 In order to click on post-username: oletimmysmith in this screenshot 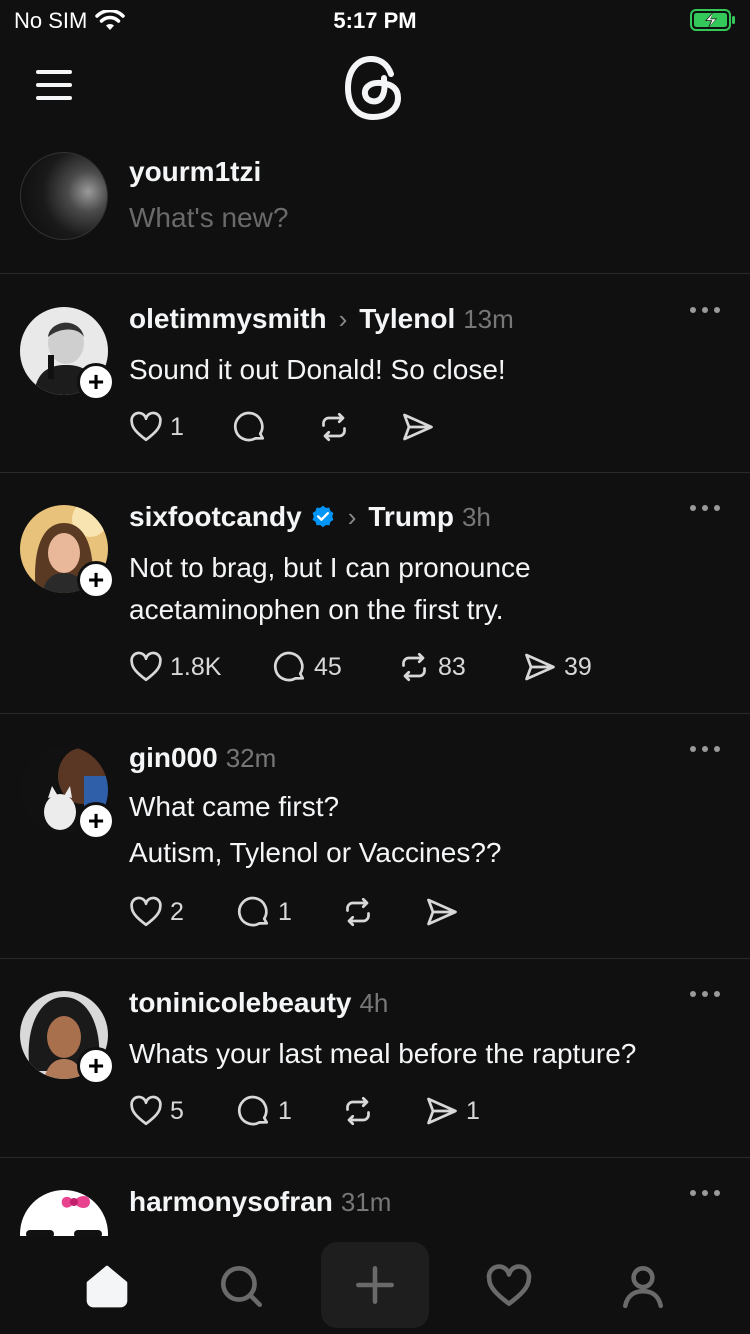, I will do `click(228, 319)`.